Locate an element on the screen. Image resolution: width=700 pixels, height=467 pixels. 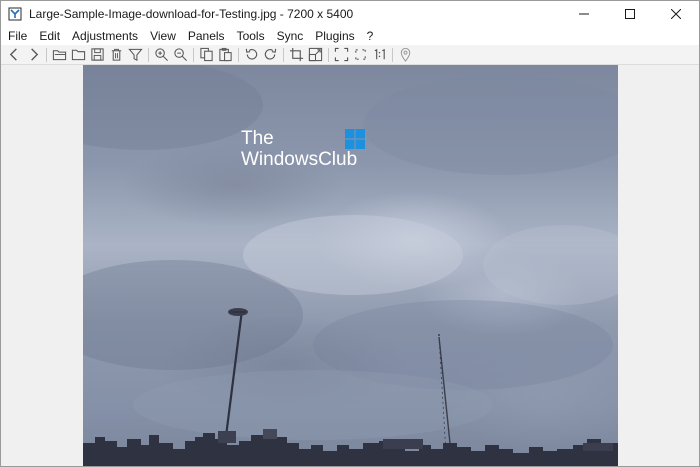
location-icon is located at coordinates (405, 54).